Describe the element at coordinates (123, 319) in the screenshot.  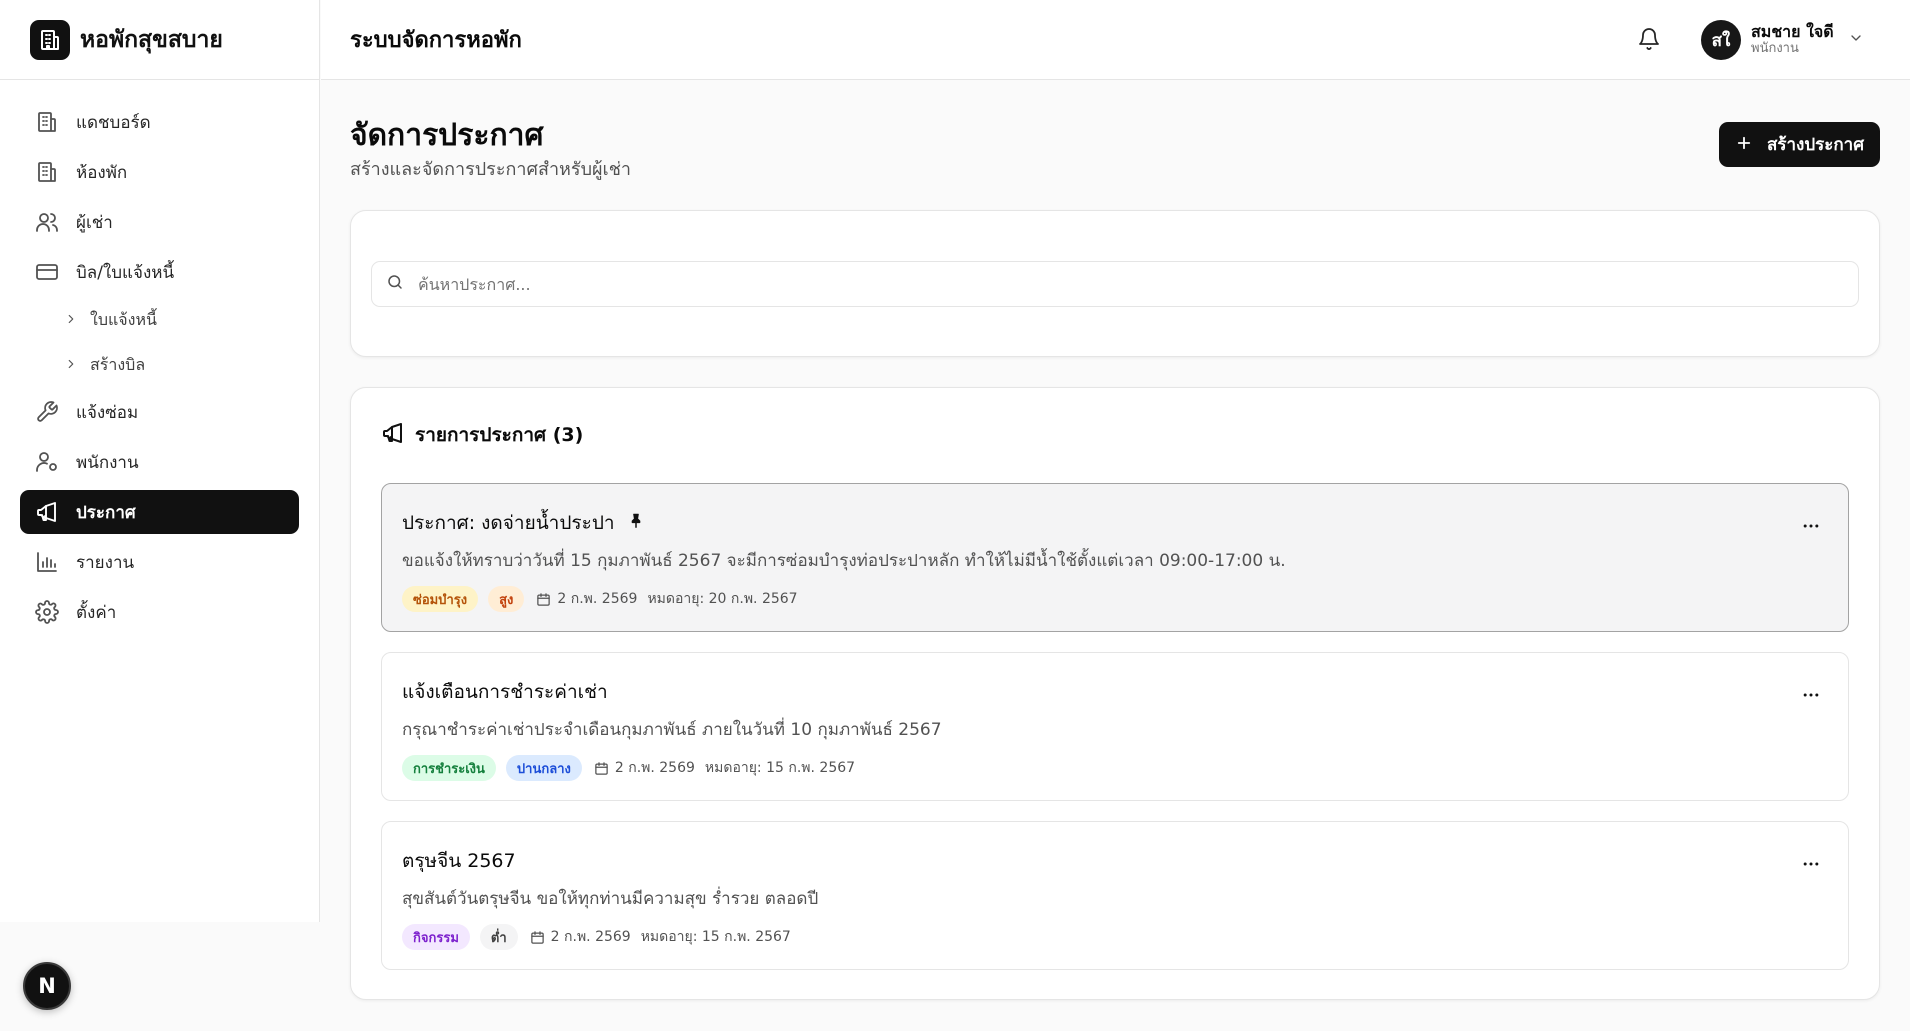
I see `sidebar-subitem-label: ใบแจ้งหนี้` at that location.